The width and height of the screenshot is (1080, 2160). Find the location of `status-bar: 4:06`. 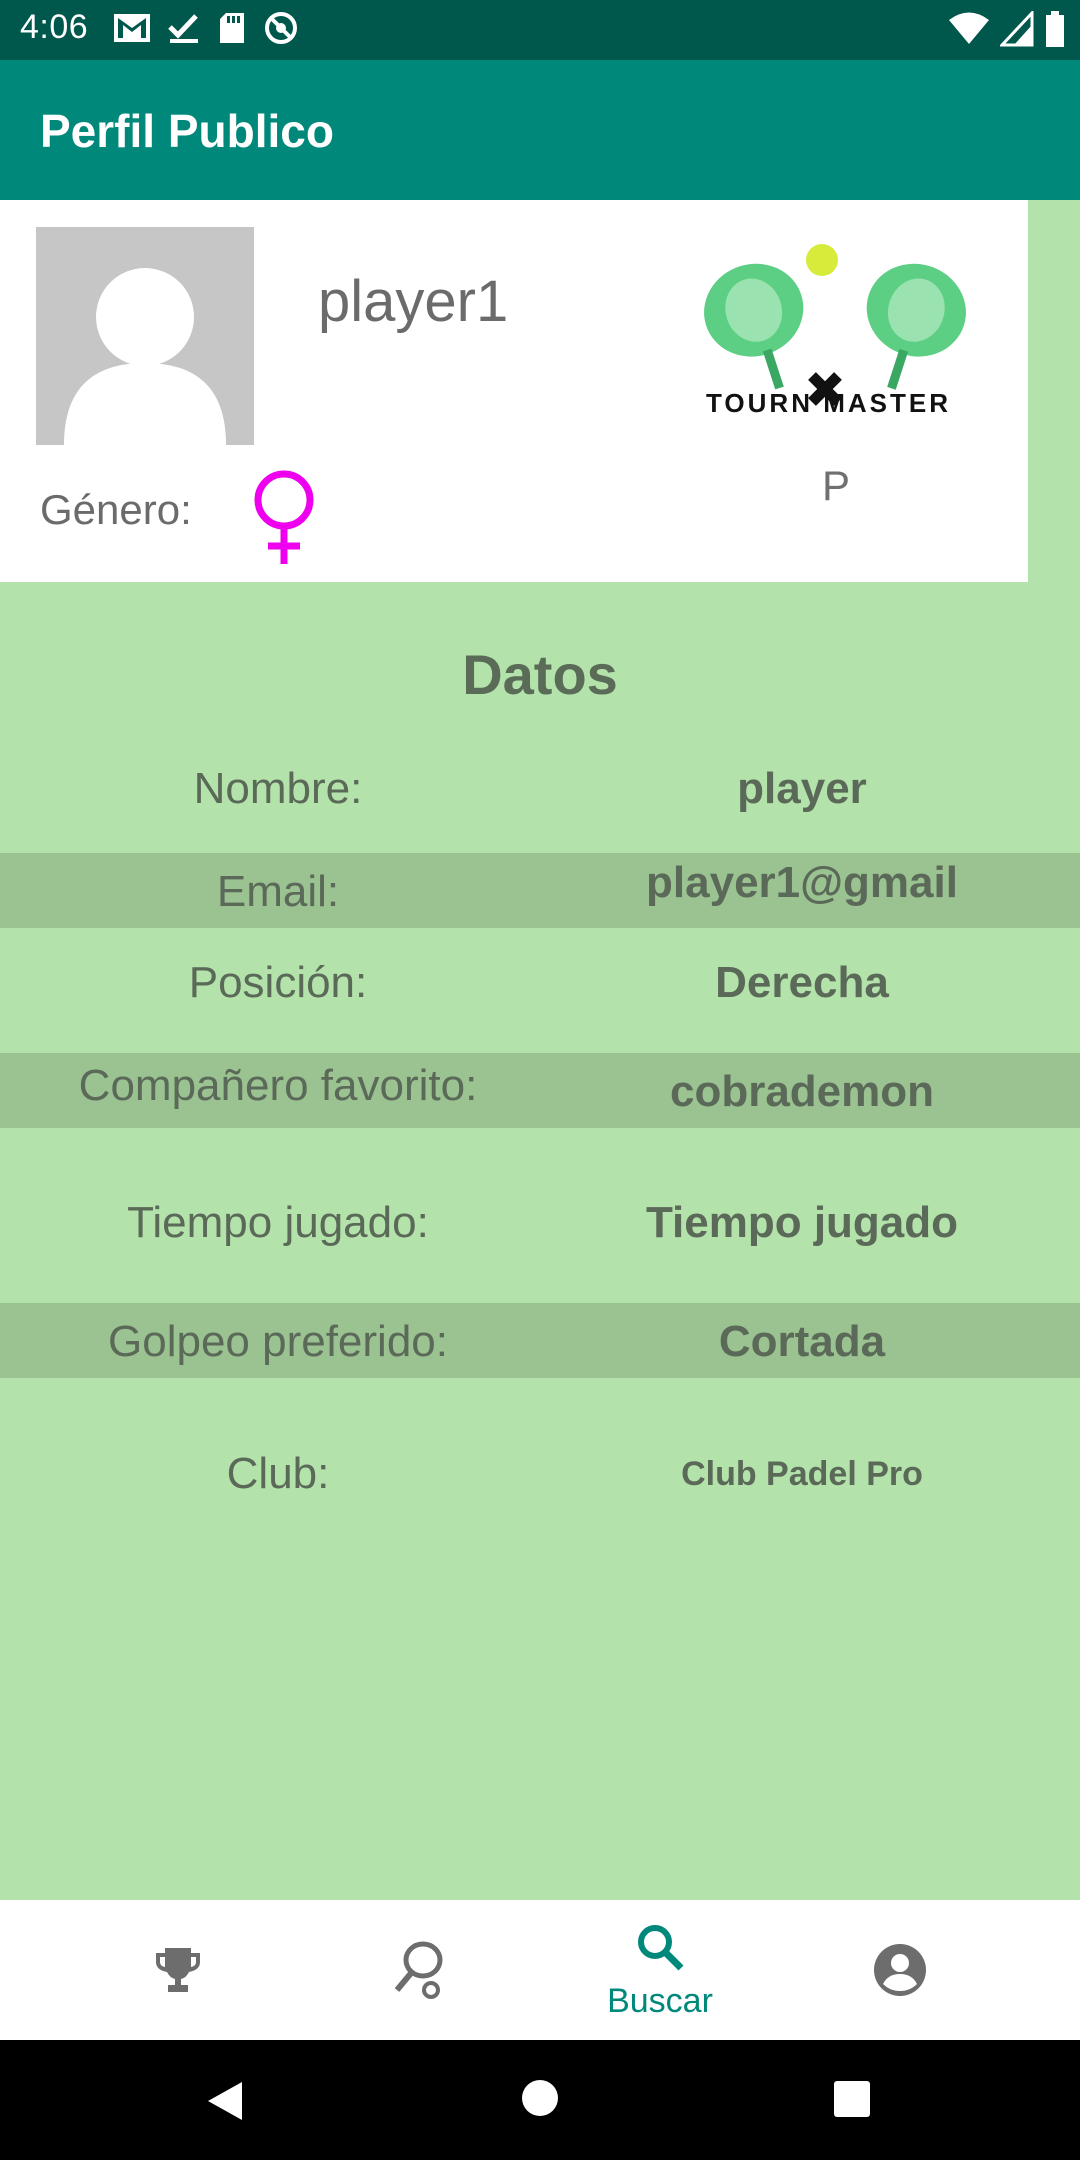

status-bar: 4:06 is located at coordinates (540, 30).